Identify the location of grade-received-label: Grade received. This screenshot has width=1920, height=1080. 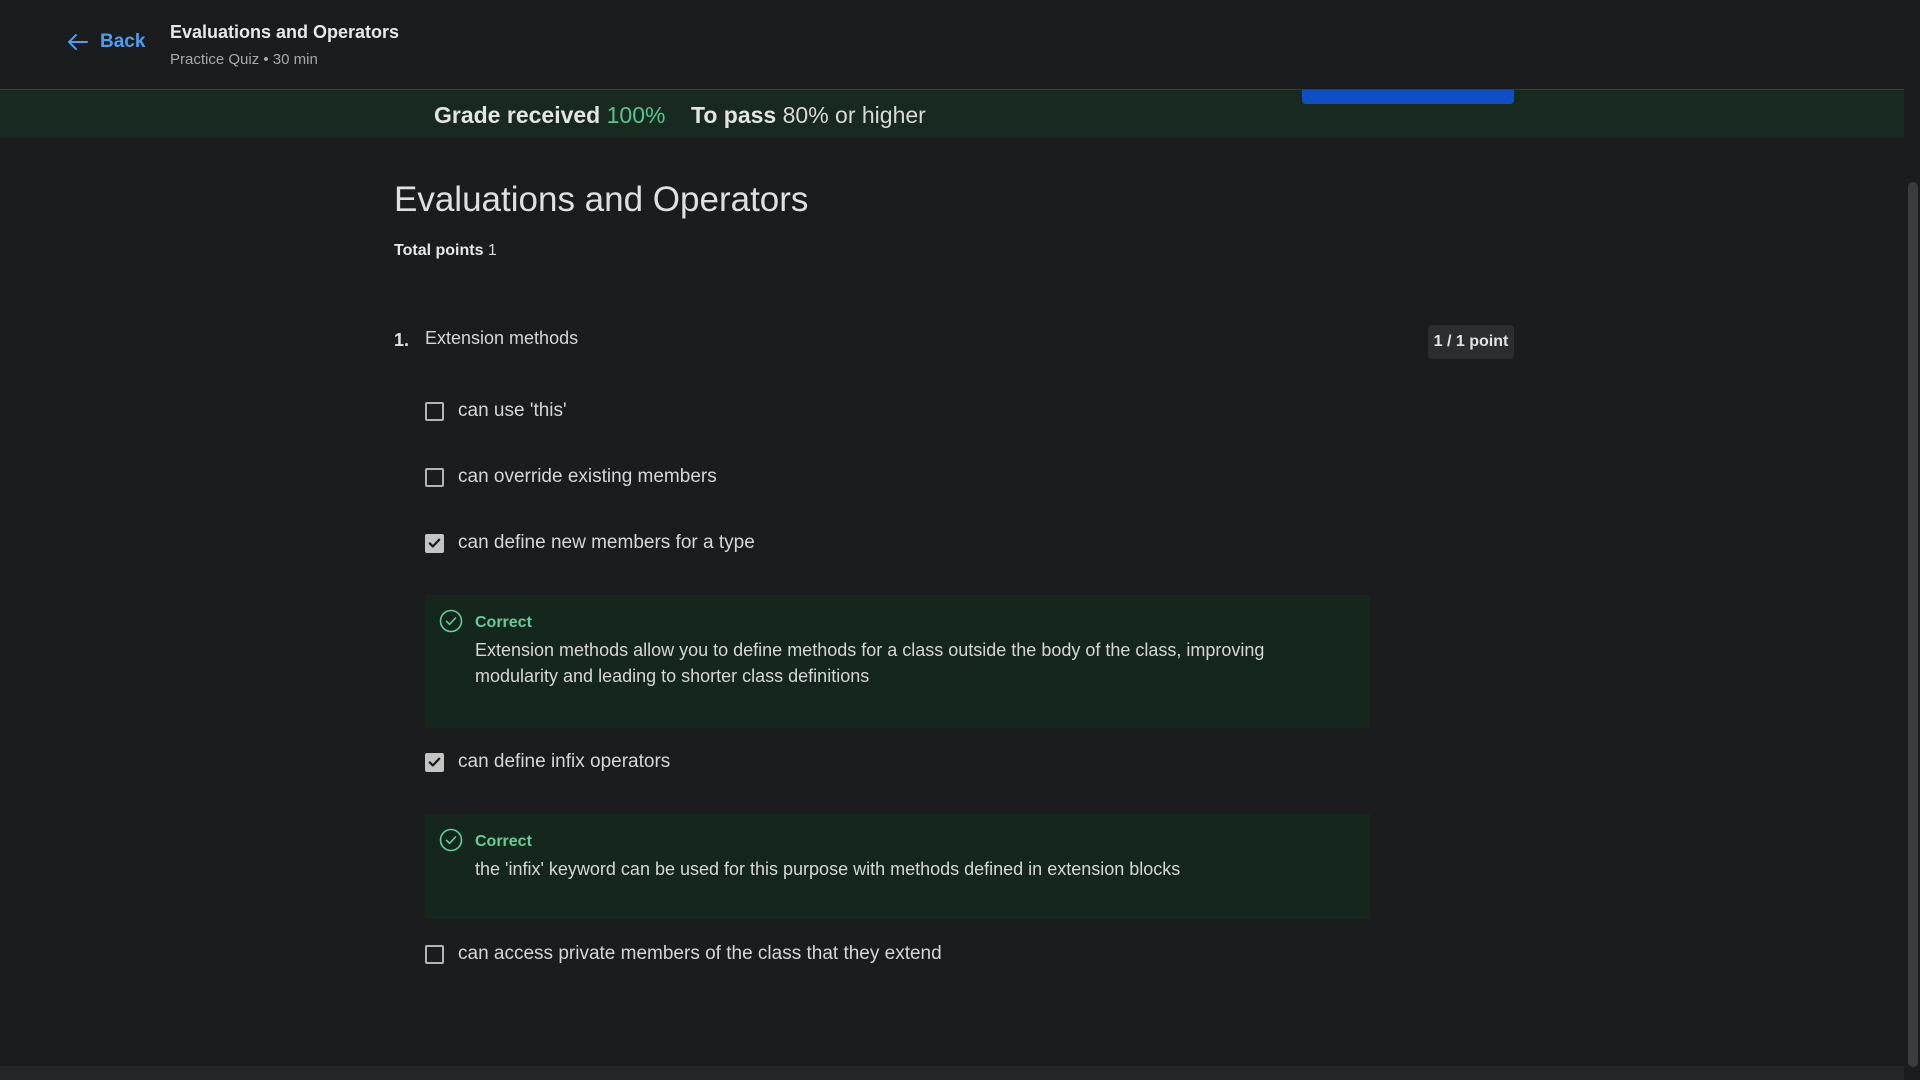
(517, 115).